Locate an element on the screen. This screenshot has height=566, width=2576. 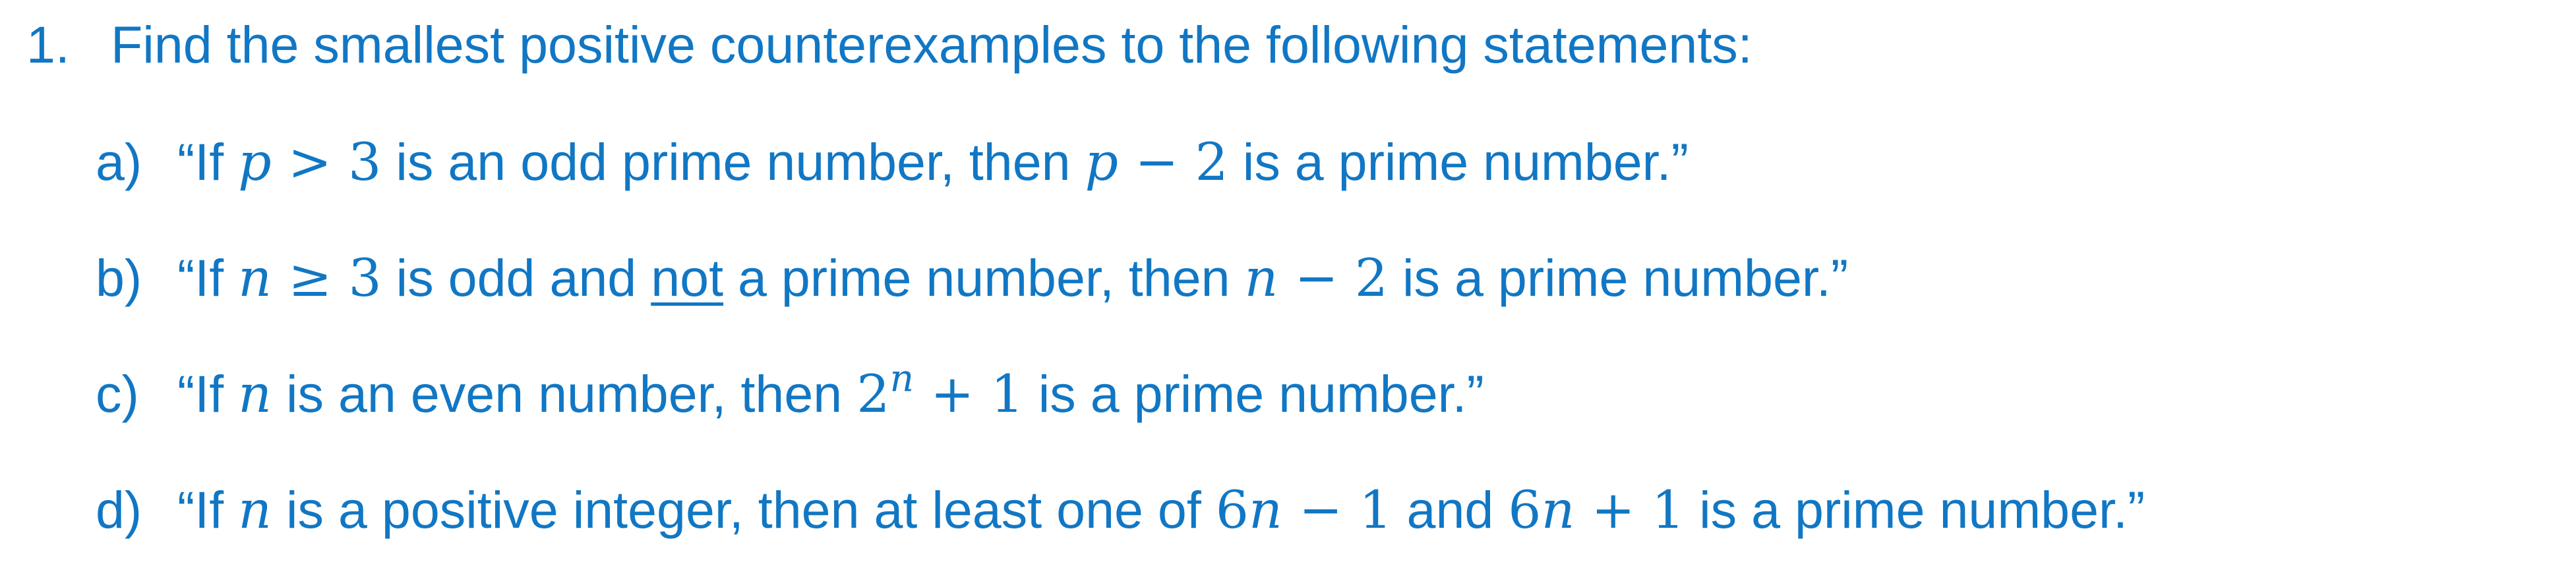
statement-d-math-2: 6n − 1 is located at coordinates (1304, 510).